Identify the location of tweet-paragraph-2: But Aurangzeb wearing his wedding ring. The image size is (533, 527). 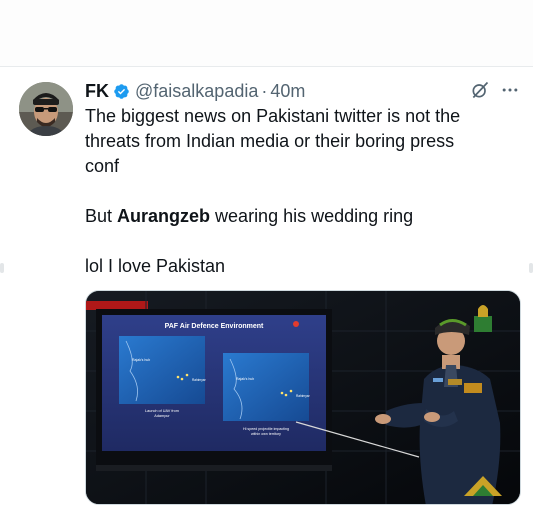
(300, 216).